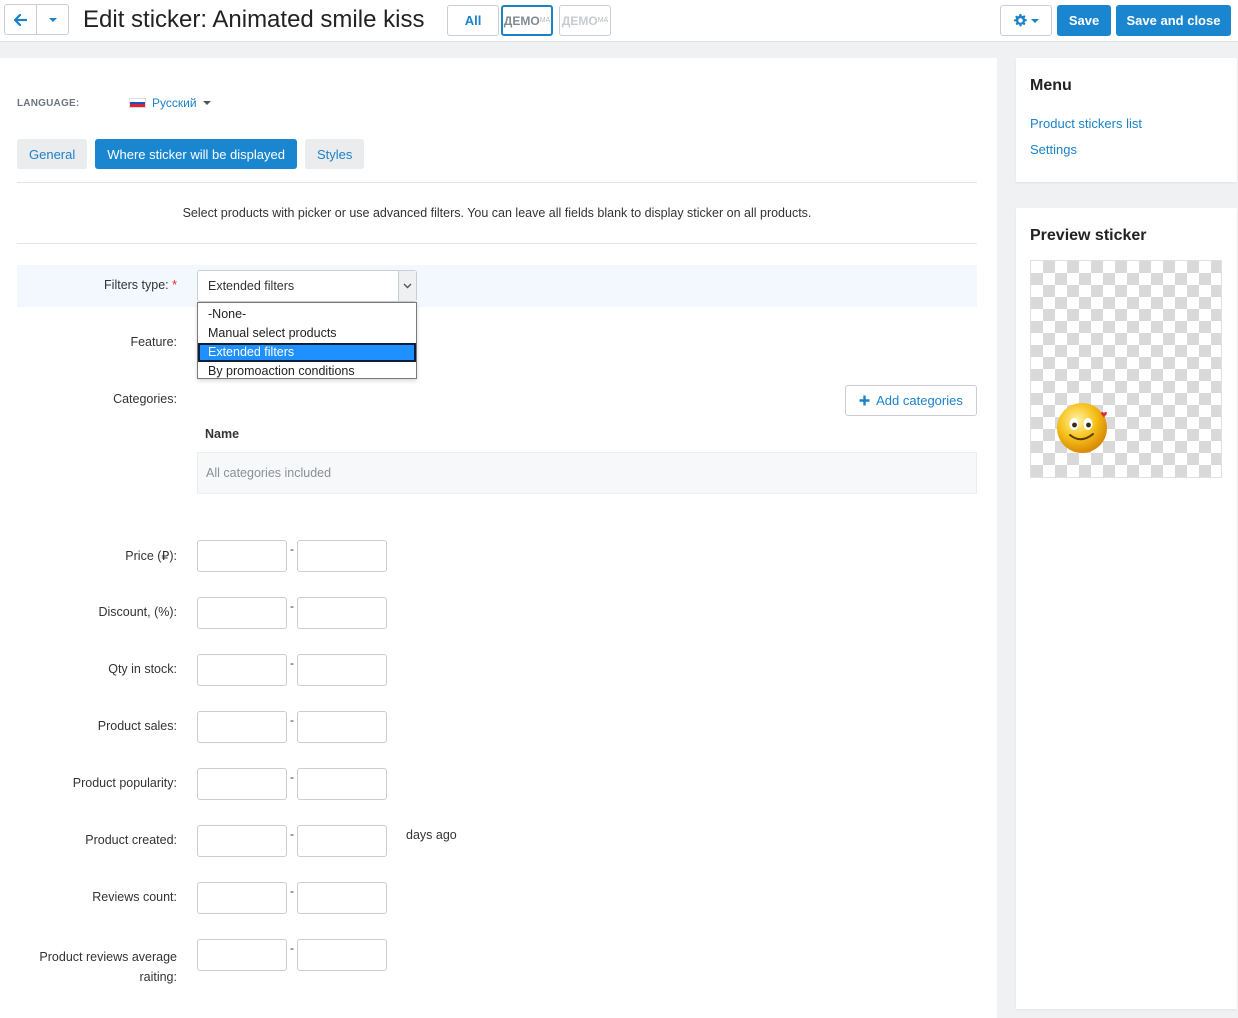 The width and height of the screenshot is (1238, 1018). I want to click on filters-type-label-text: Filters type:, so click(136, 285).